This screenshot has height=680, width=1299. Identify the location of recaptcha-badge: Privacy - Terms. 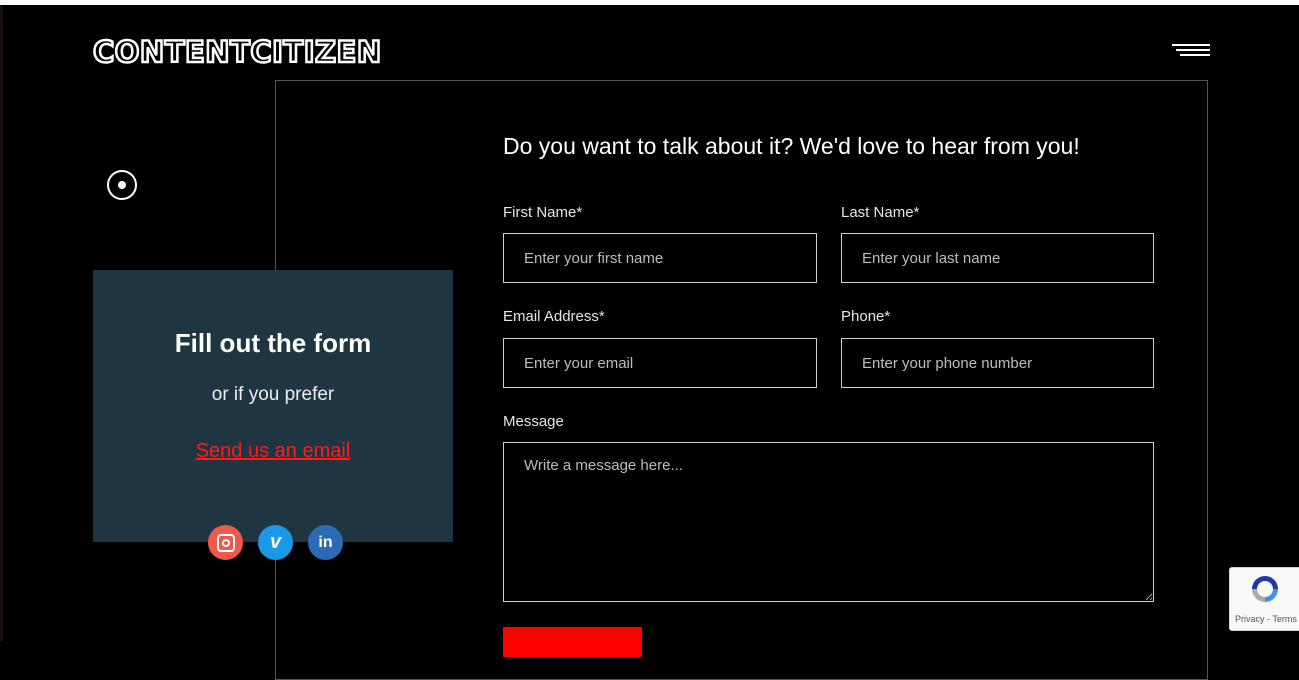
(1264, 599).